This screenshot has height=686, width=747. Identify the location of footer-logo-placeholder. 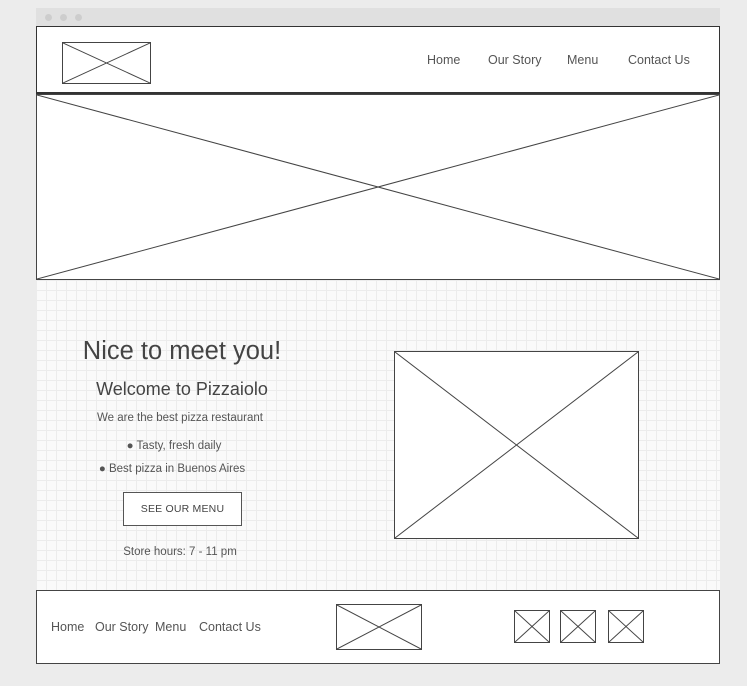
(379, 627).